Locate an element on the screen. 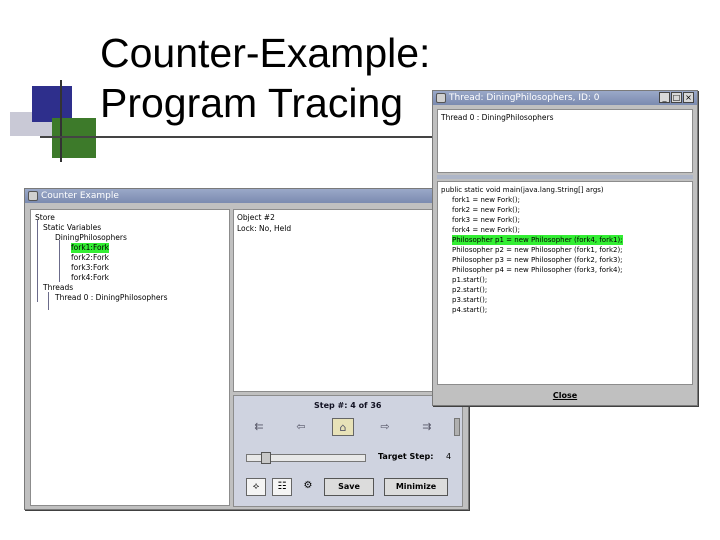 This screenshot has height=540, width=720. step-slider-knob is located at coordinates (266, 458).